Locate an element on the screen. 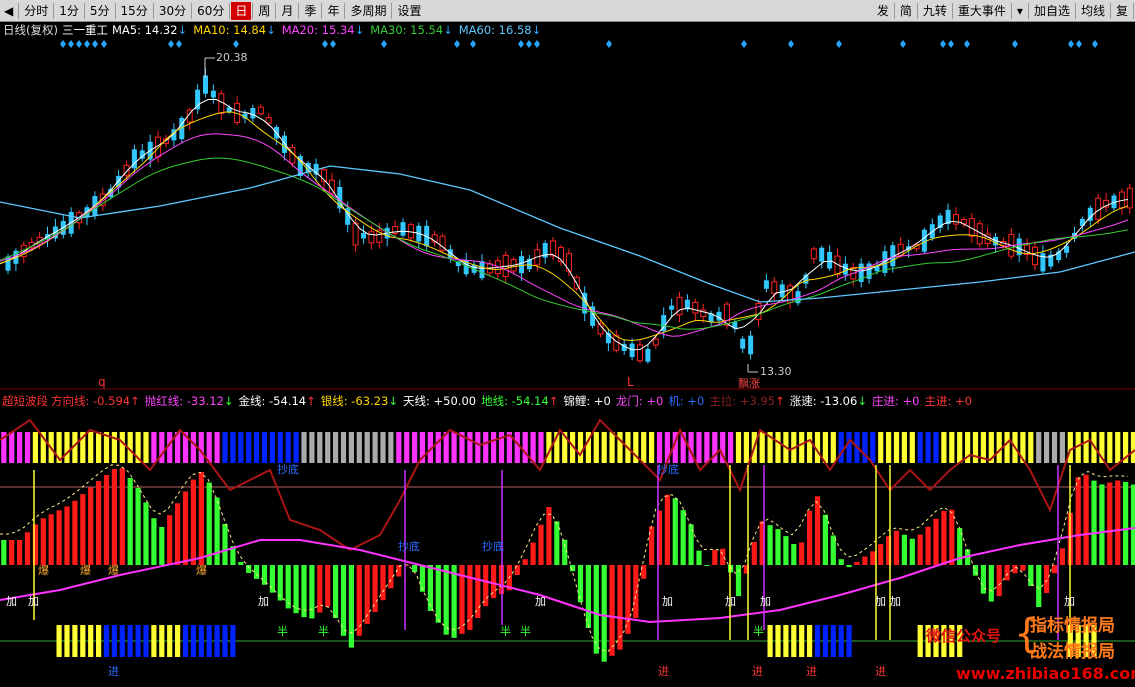  toolbar-right-1: 简 is located at coordinates (906, 11).